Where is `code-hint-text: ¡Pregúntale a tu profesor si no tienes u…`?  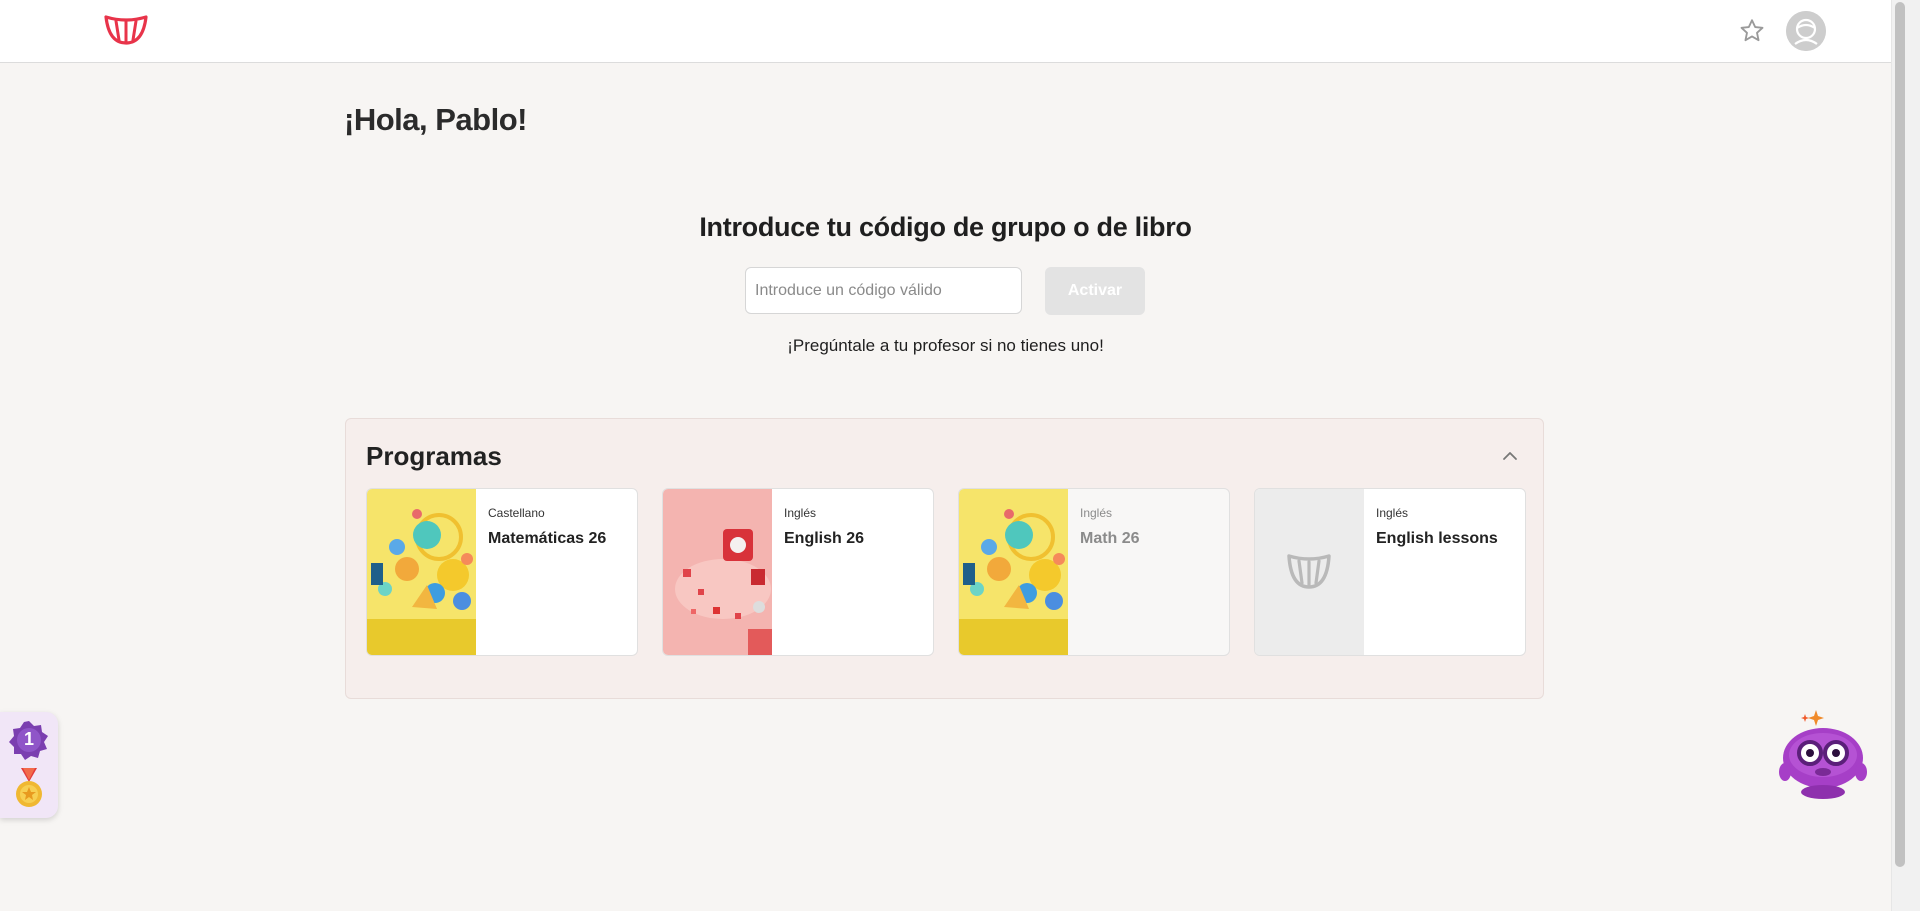
code-hint-text: ¡Pregúntale a tu profesor si no tienes u… is located at coordinates (945, 345).